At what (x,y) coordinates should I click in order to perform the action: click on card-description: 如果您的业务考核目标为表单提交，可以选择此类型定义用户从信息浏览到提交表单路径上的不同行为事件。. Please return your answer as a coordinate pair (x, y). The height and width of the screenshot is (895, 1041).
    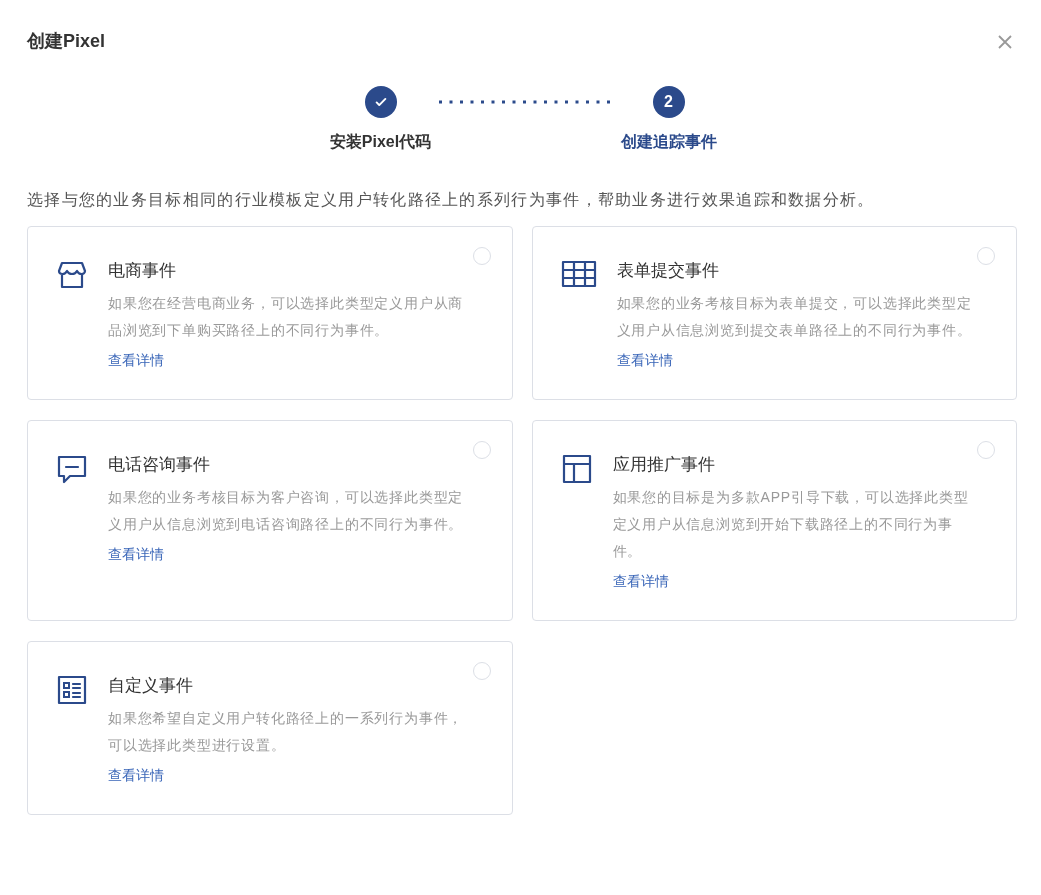
    Looking at the image, I should click on (794, 317).